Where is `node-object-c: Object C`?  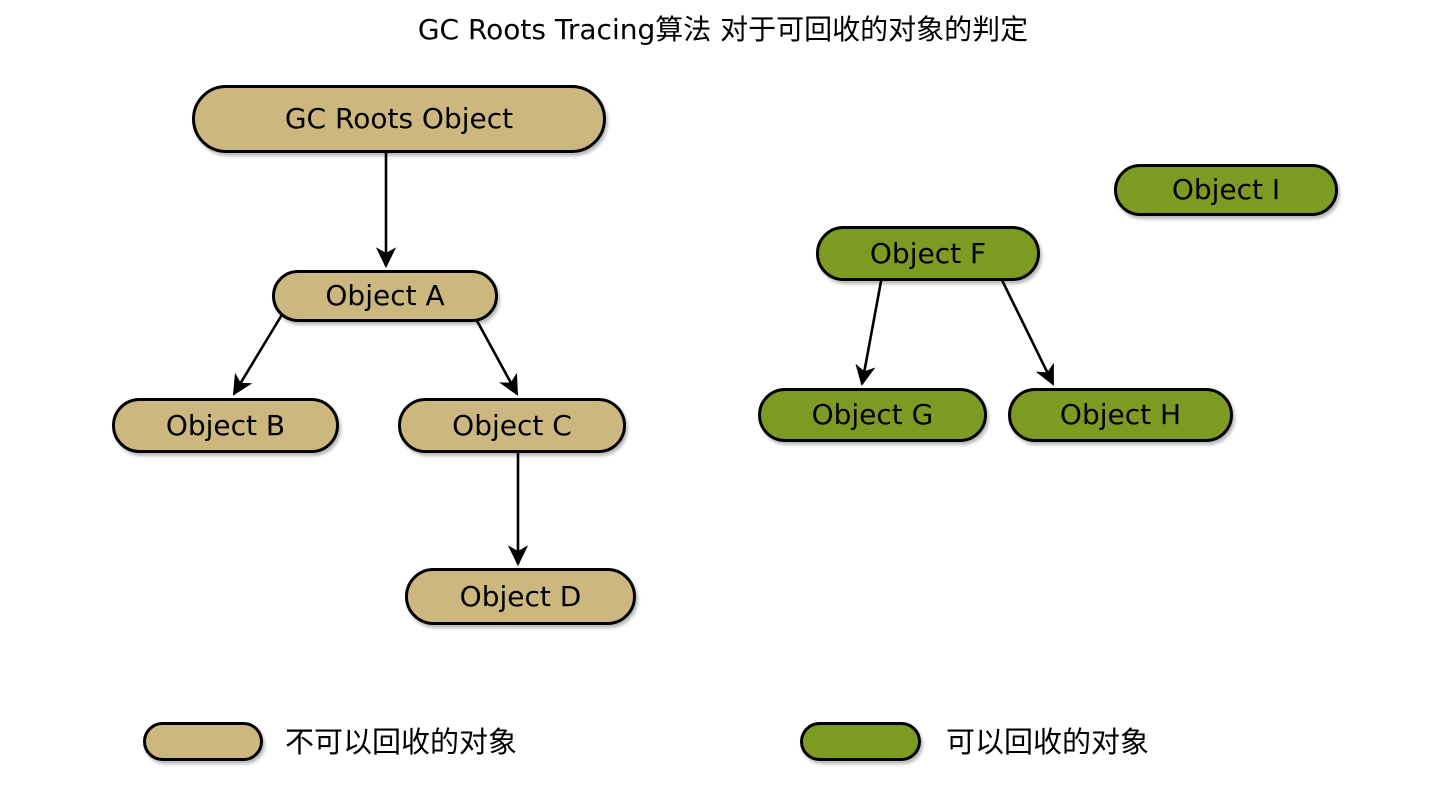
node-object-c: Object C is located at coordinates (512, 425).